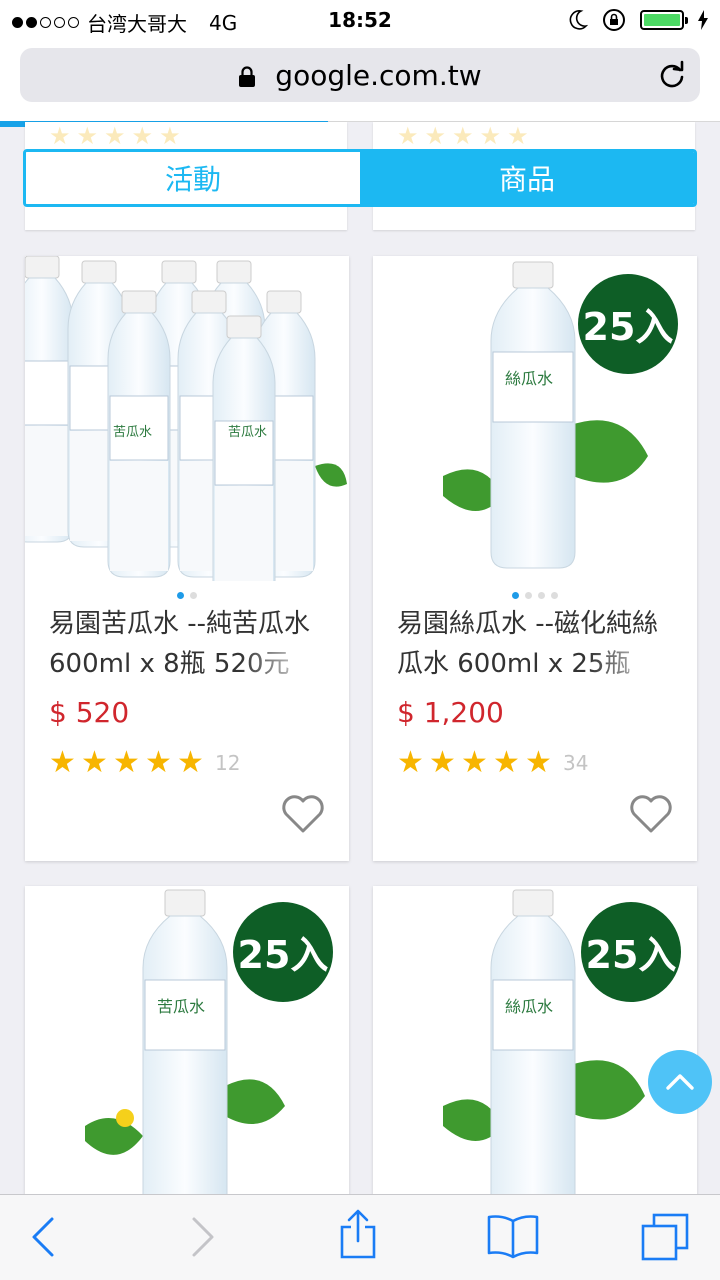  What do you see at coordinates (144, 763) in the screenshot?
I see `product-rating: ★ ★ ★ ★ ★ 12` at bounding box center [144, 763].